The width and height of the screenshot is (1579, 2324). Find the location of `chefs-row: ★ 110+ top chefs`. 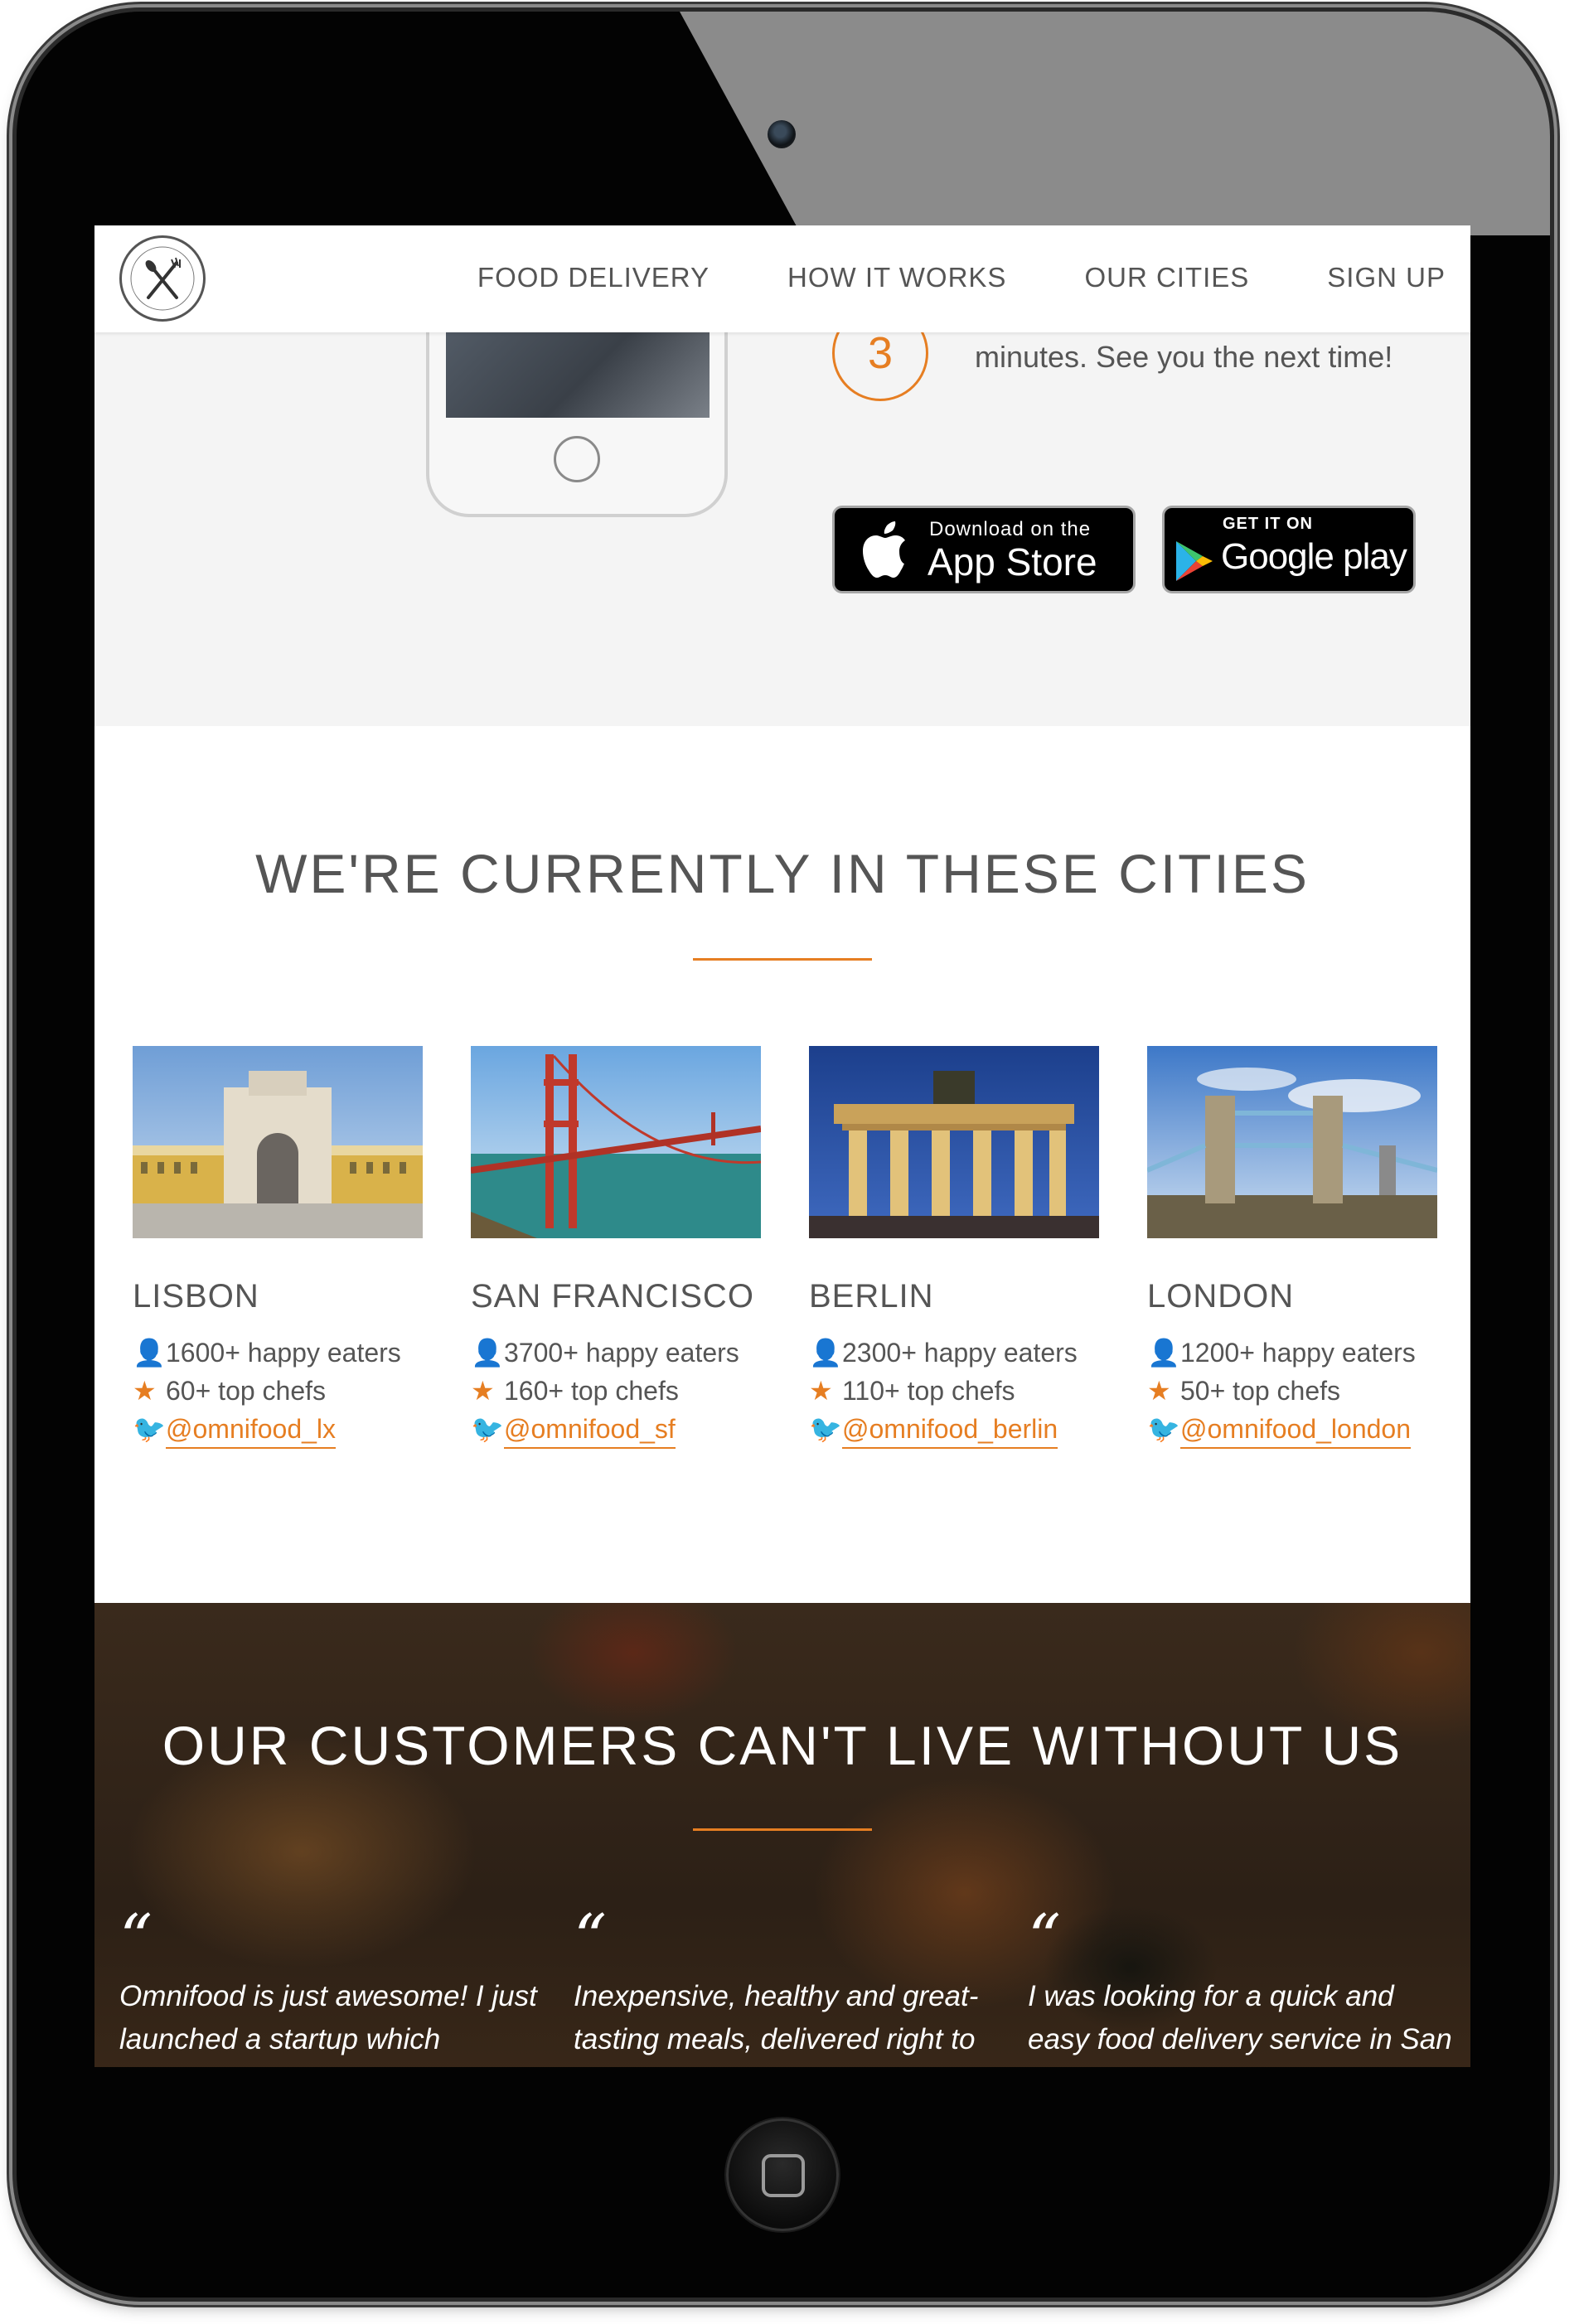

chefs-row: ★ 110+ top chefs is located at coordinates (954, 1391).